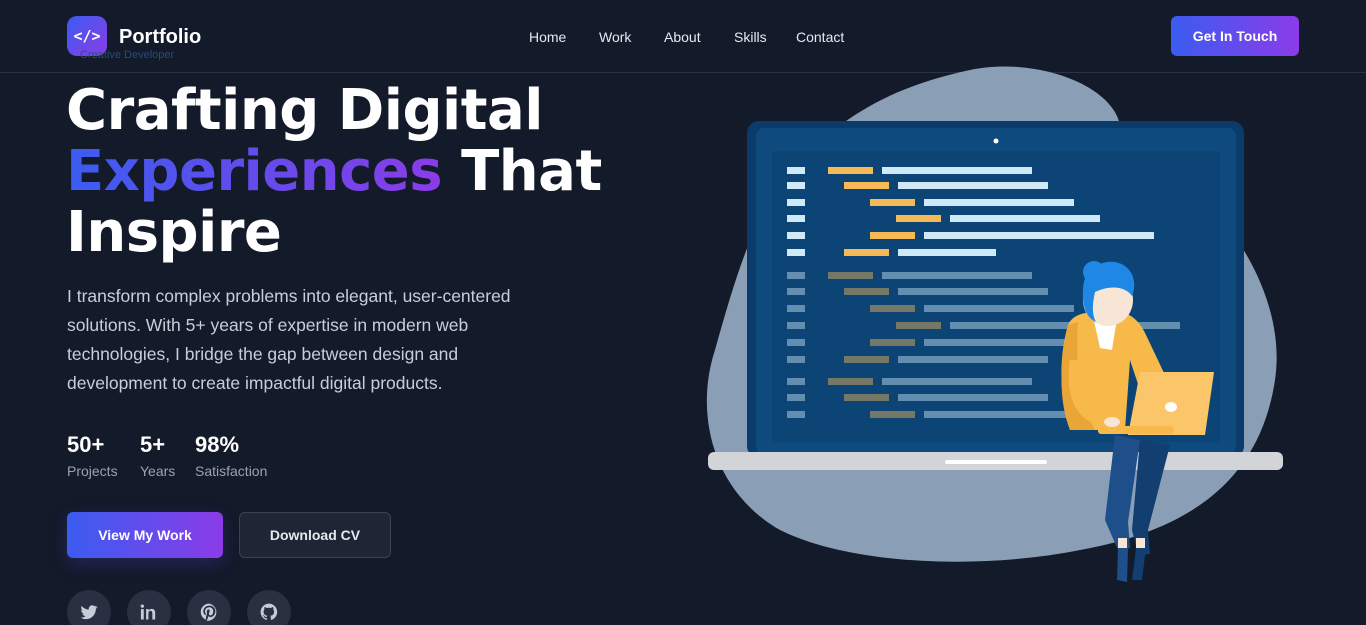 This screenshot has height=625, width=1366. I want to click on nav-item-skills: Skills, so click(750, 37).